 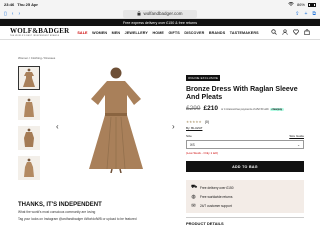 I want to click on perk-returns: ◍ Free worldwide returns, so click(x=212, y=196).